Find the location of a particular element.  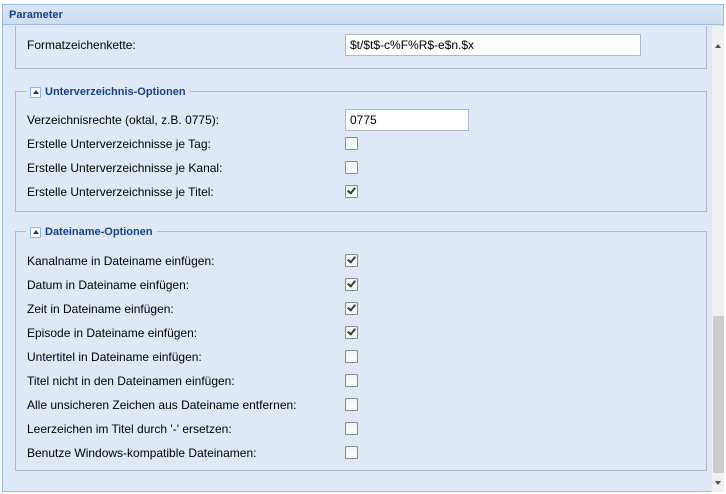

subdir-option-label: Erstelle Unterverzeichnisse je Kanal: is located at coordinates (125, 168).